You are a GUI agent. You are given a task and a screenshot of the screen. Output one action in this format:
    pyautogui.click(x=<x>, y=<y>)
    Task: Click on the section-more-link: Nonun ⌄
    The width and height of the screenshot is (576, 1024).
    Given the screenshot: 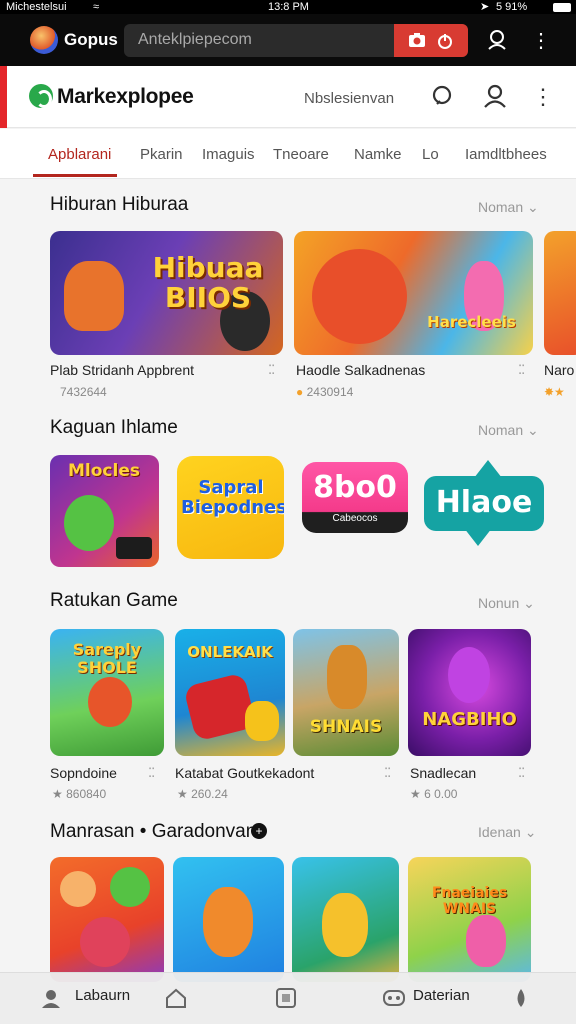 What is the action you would take?
    pyautogui.click(x=506, y=603)
    